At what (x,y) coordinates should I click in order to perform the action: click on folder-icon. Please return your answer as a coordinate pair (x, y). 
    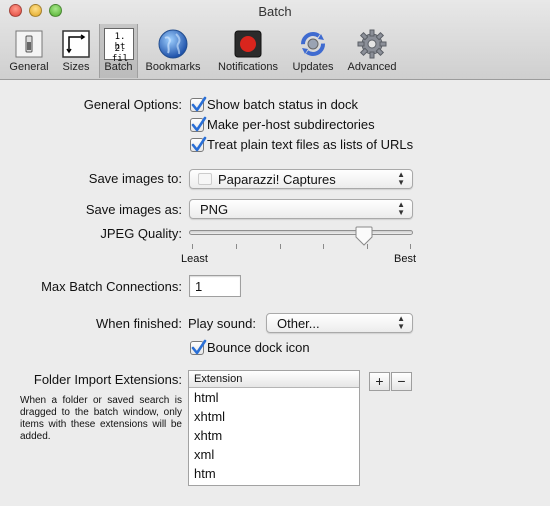
    Looking at the image, I should click on (205, 179).